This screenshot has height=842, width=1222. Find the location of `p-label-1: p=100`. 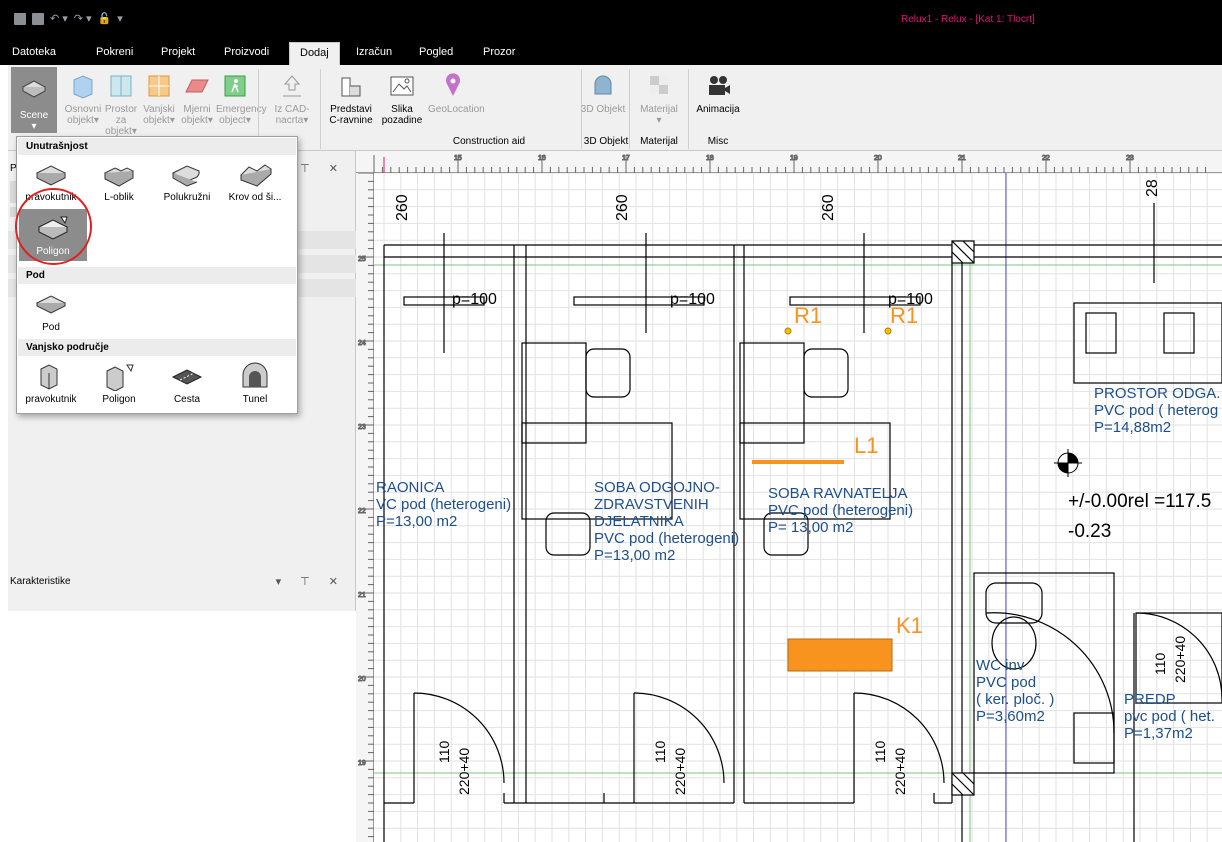

p-label-1: p=100 is located at coordinates (474, 299).